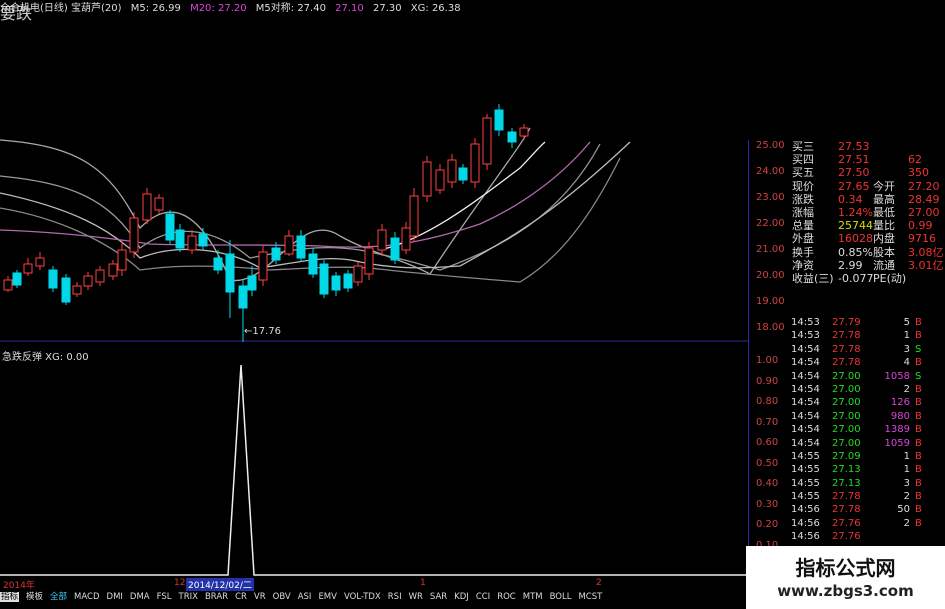  Describe the element at coordinates (461, 597) in the screenshot. I see `tab-kdj: KDJ` at that location.